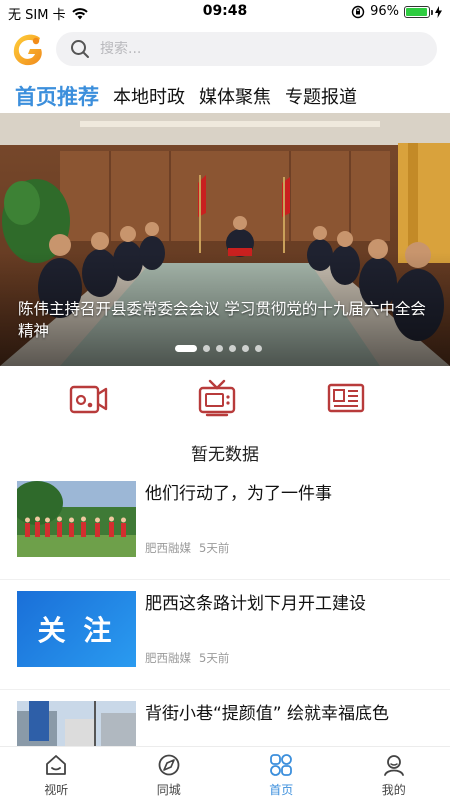 Image resolution: width=450 pixels, height=800 pixels. I want to click on grid-icon, so click(281, 765).